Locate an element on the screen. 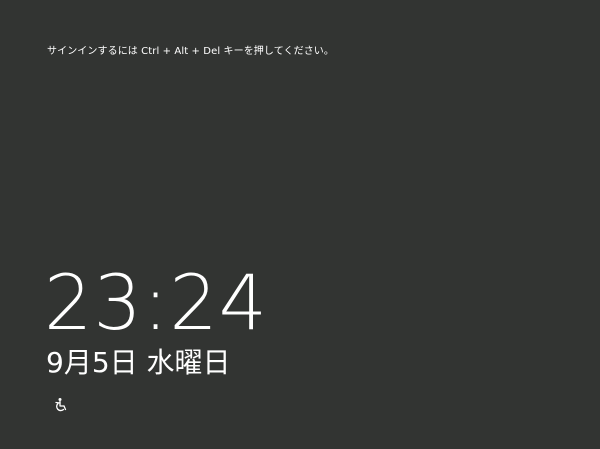  clock-time: 23:24 is located at coordinates (156, 302).